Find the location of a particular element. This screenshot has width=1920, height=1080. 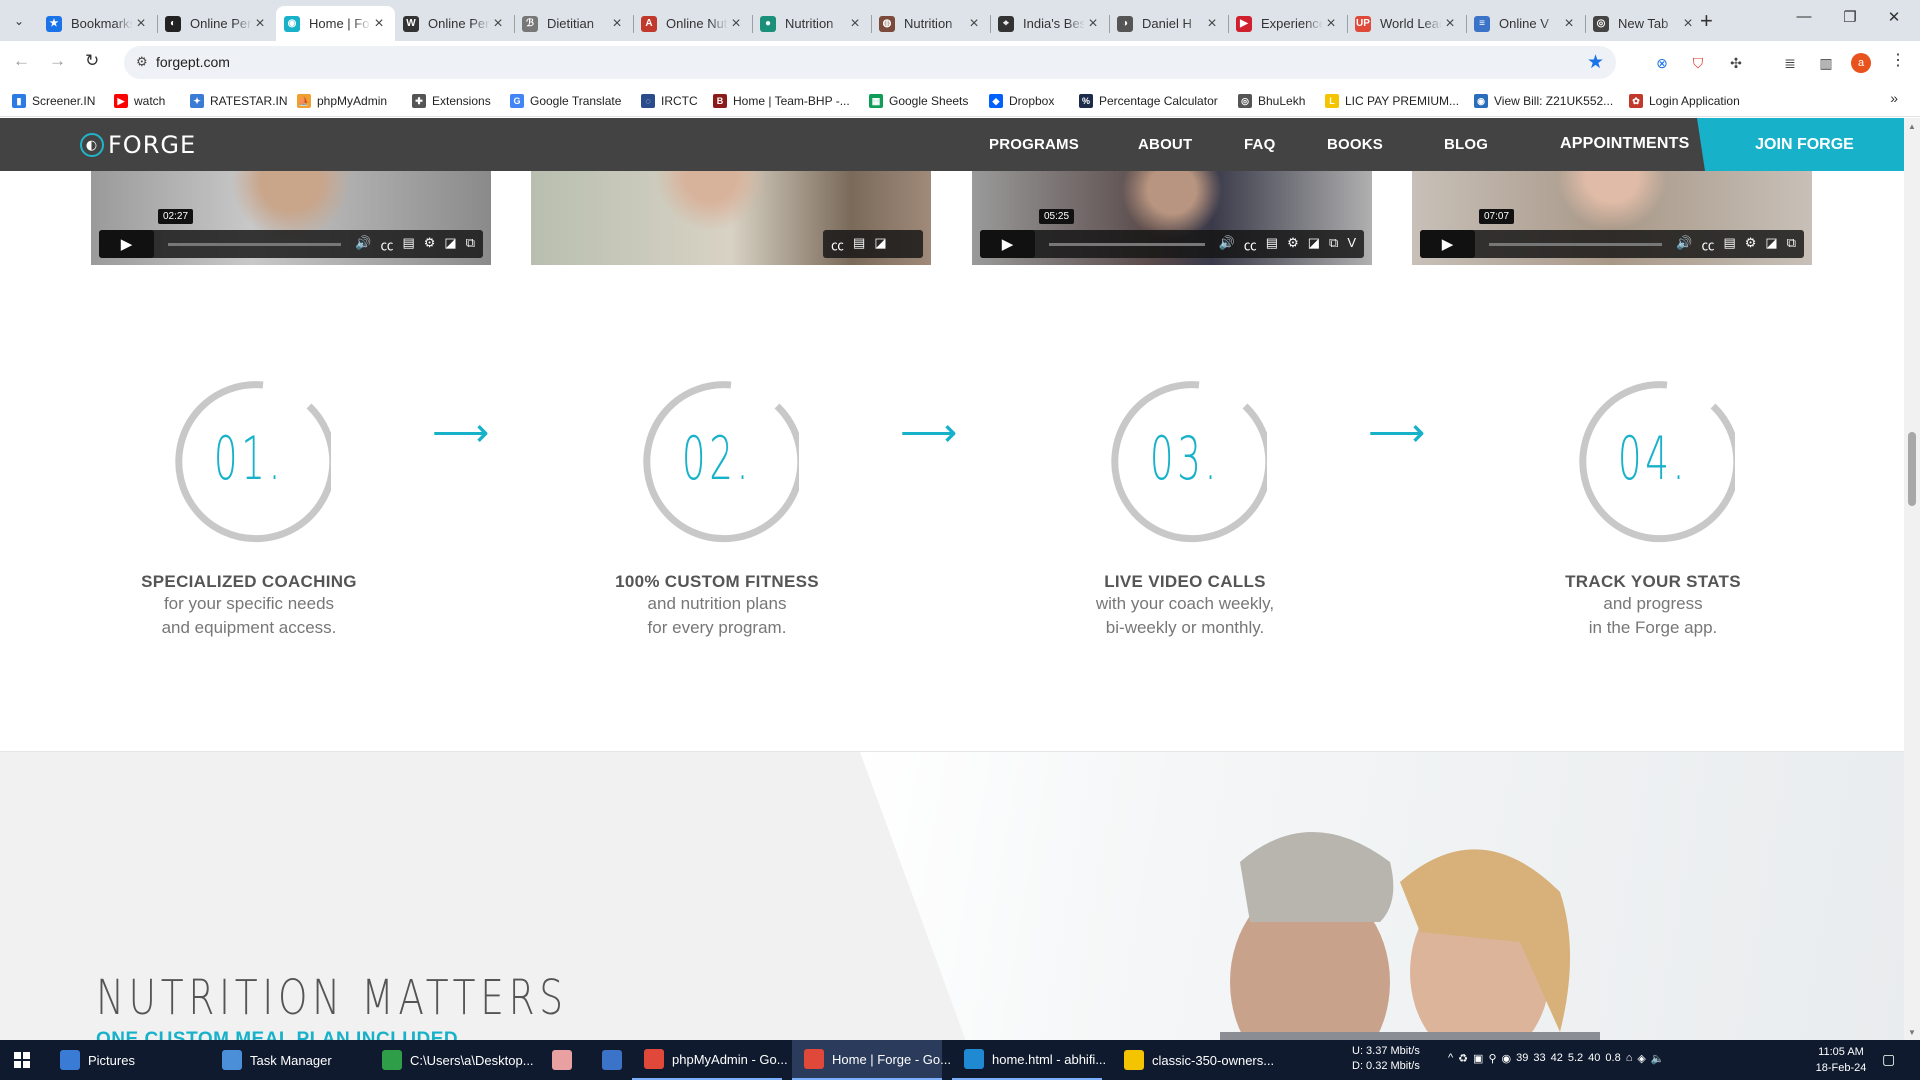

taskbar-app: Pictures is located at coordinates (123, 1060).